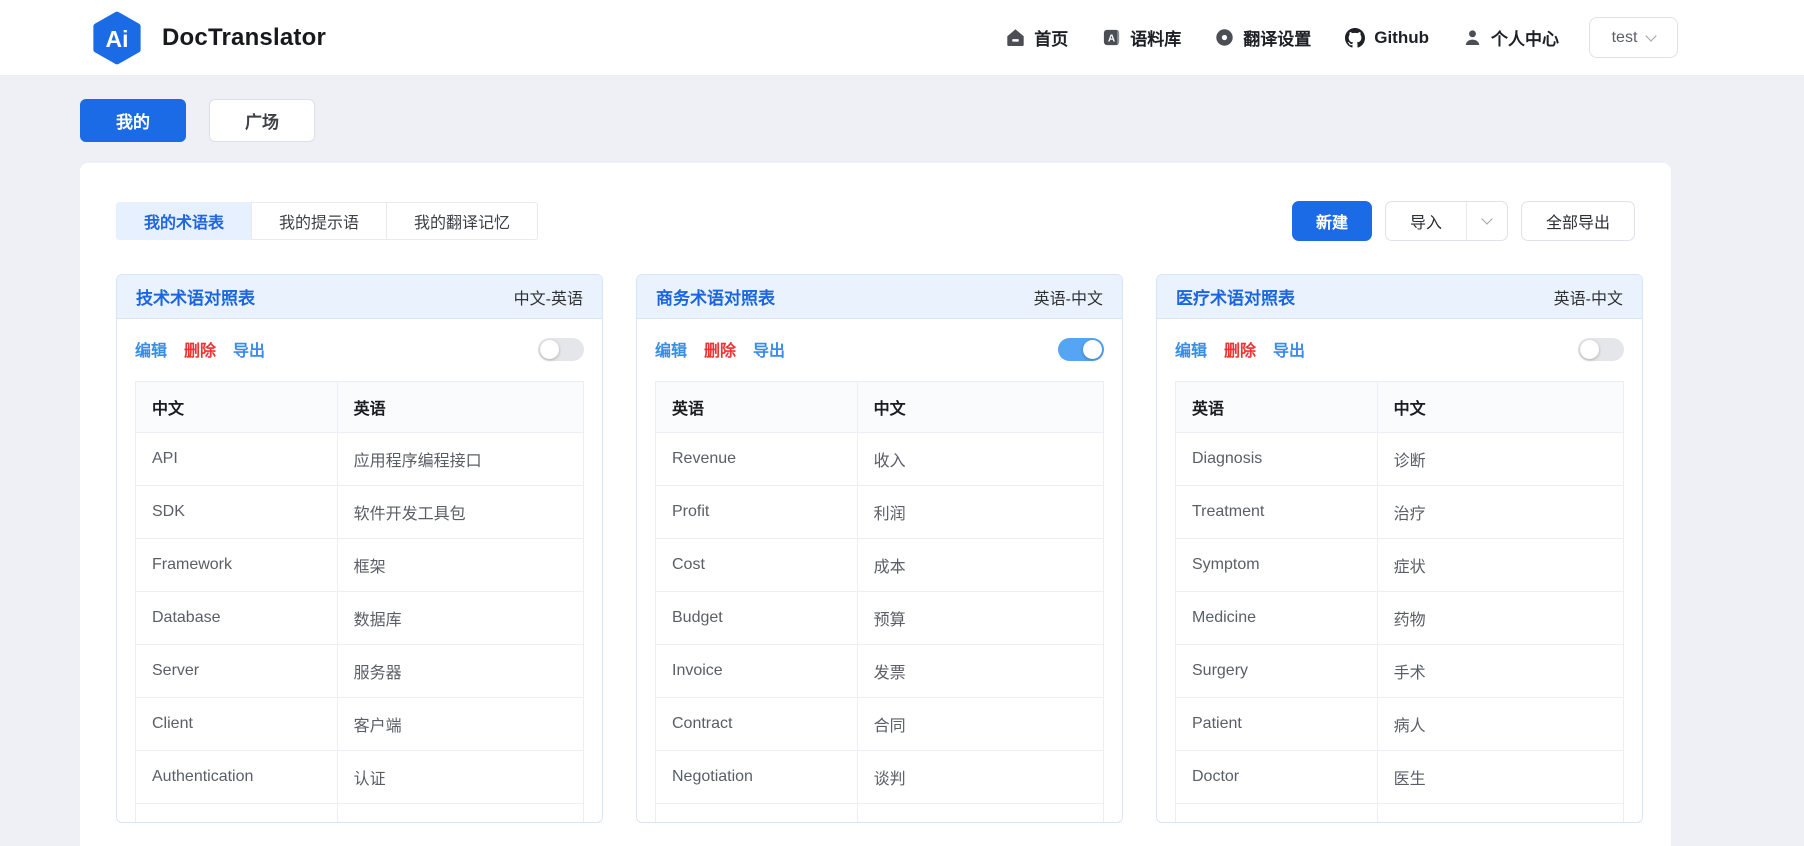  Describe the element at coordinates (133, 120) in the screenshot. I see `tab-mine: 我的` at that location.